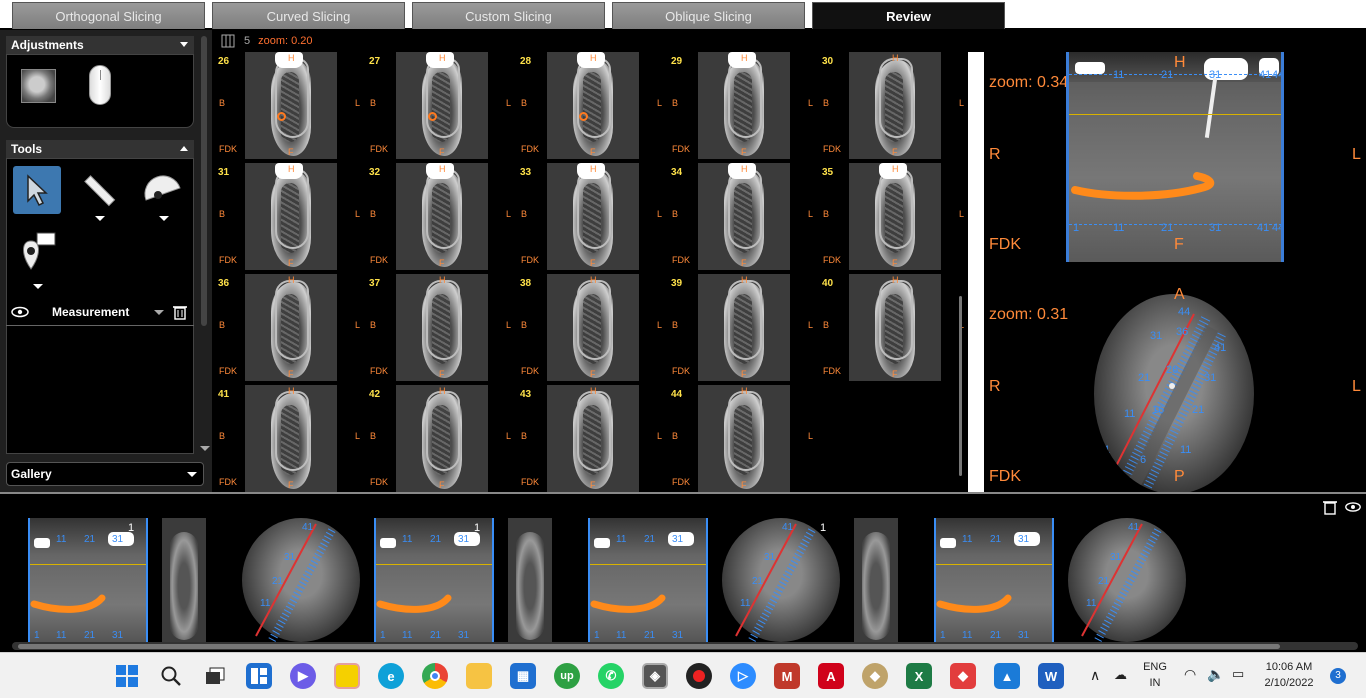 This screenshot has width=1366, height=698. I want to click on slice-cell: 43 H F B L FDK, so click(590, 440).